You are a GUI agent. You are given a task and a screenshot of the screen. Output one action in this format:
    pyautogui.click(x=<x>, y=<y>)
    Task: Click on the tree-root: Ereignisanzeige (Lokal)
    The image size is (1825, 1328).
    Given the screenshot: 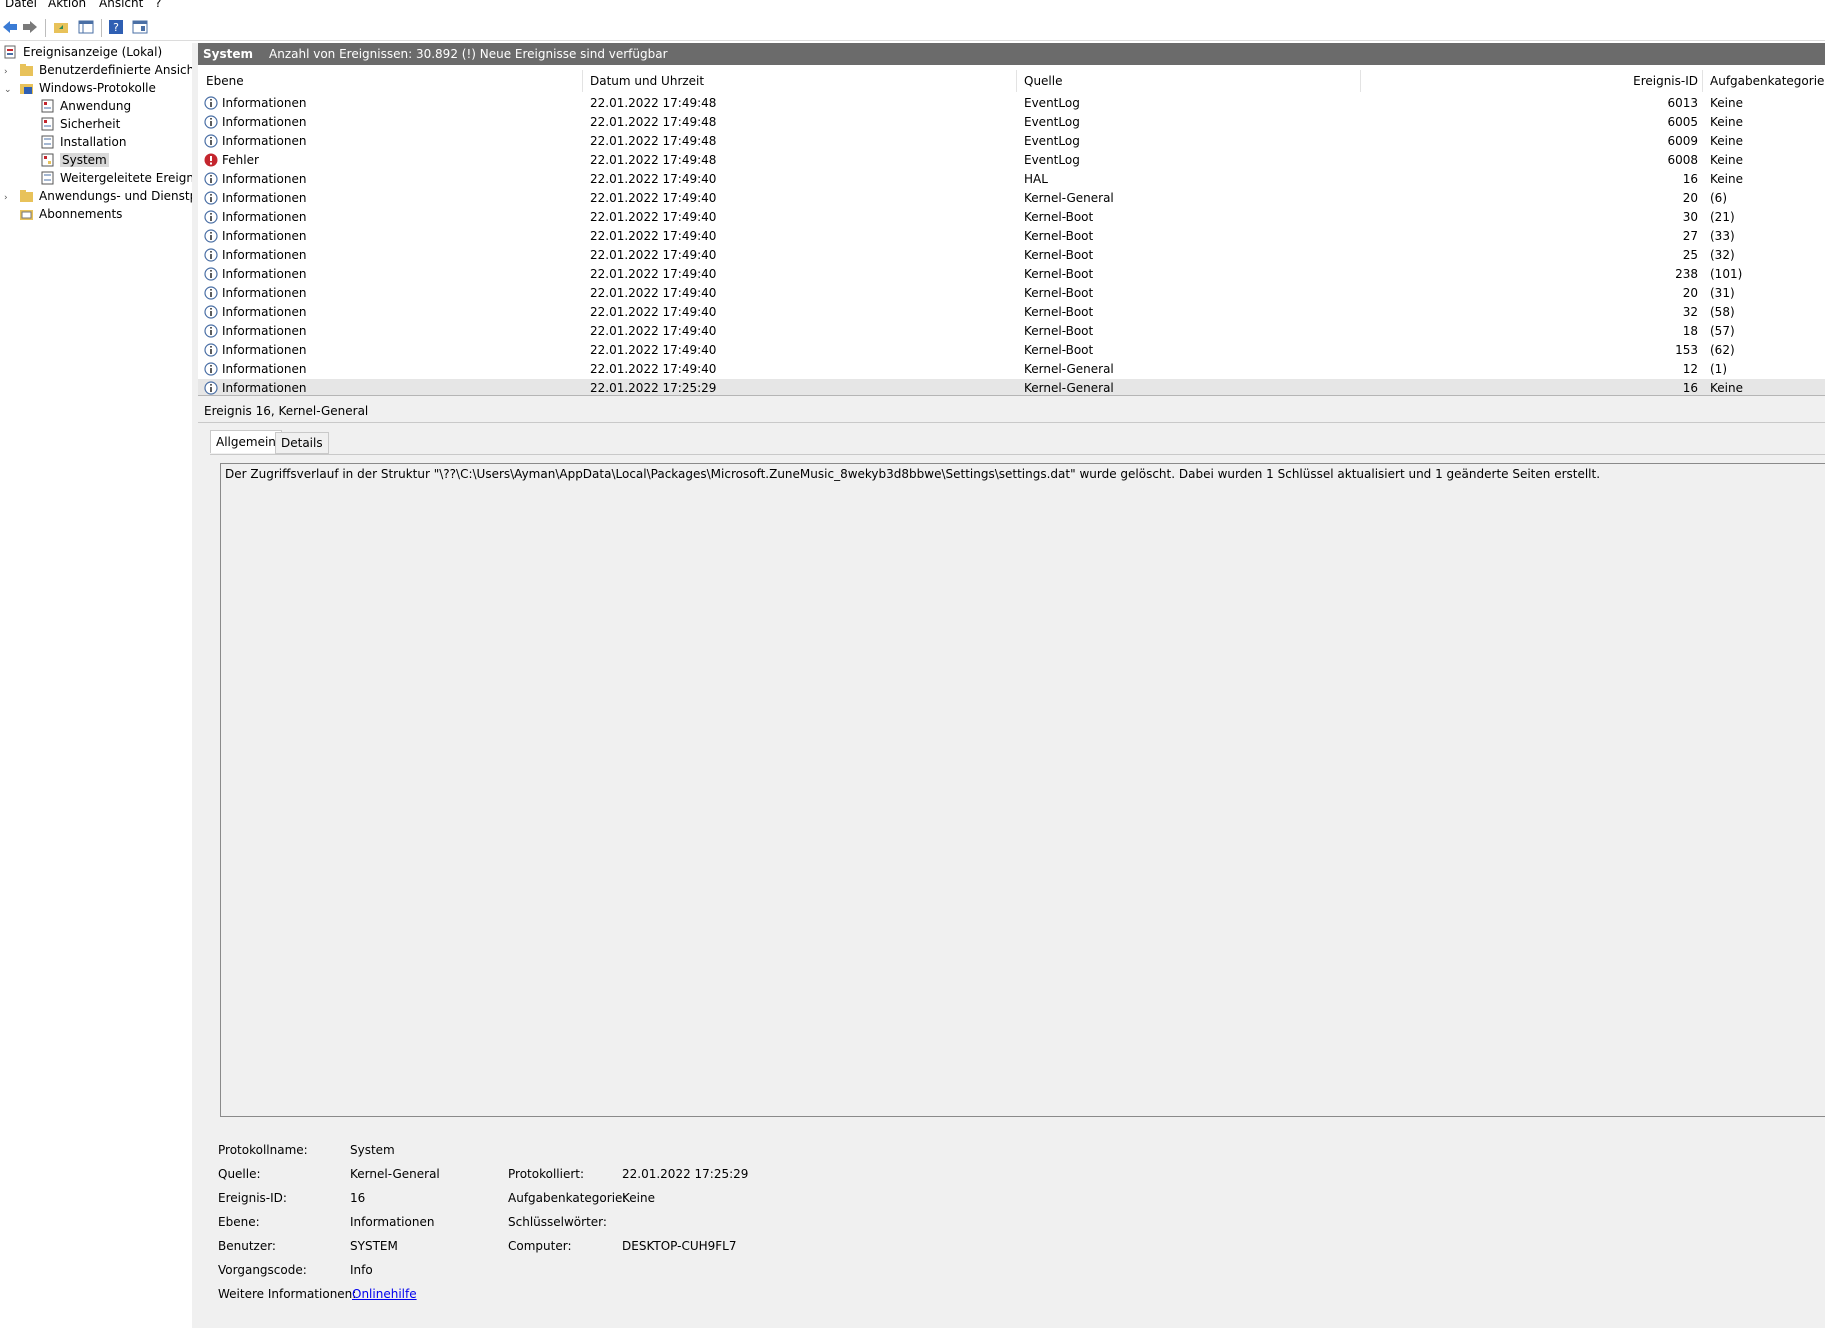 What is the action you would take?
    pyautogui.click(x=82, y=52)
    